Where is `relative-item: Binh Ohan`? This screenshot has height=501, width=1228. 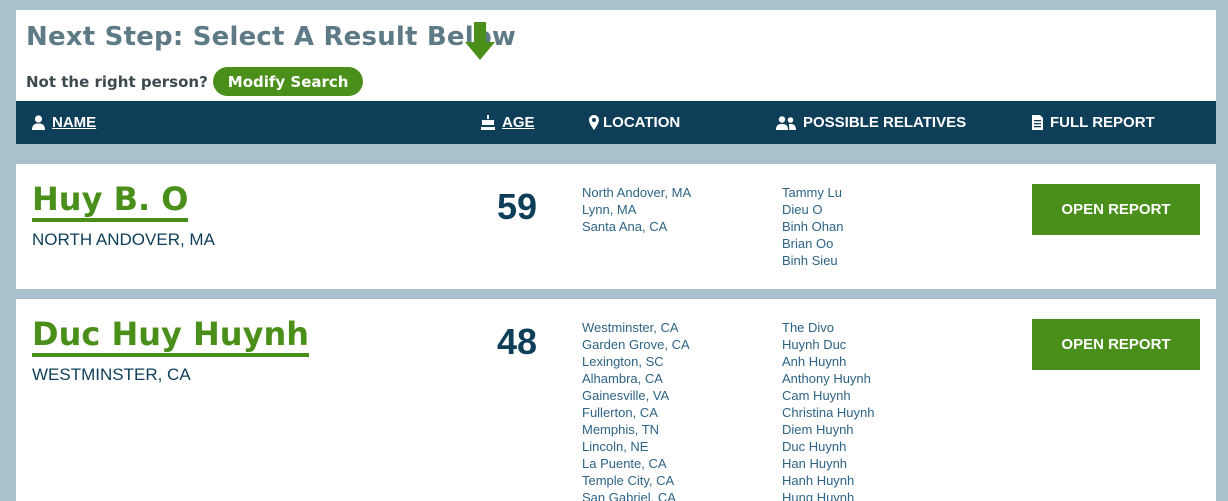 relative-item: Binh Ohan is located at coordinates (813, 226).